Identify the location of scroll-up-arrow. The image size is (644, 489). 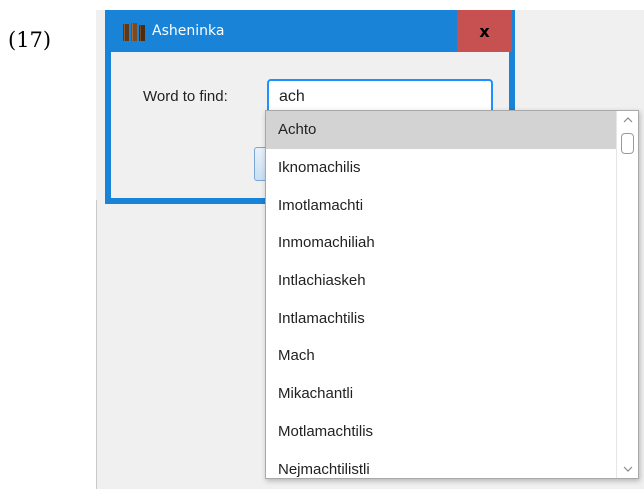
(627, 120).